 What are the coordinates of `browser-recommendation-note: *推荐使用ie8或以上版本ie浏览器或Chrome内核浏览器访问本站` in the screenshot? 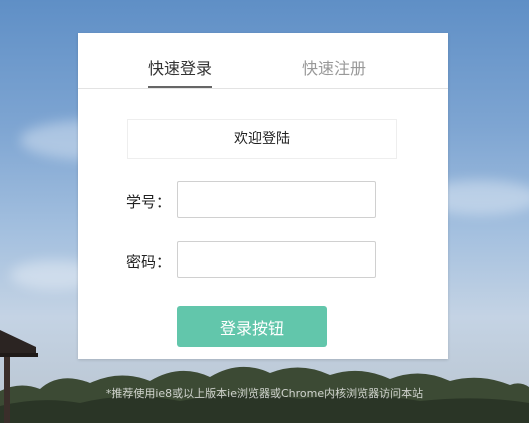 It's located at (264, 393).